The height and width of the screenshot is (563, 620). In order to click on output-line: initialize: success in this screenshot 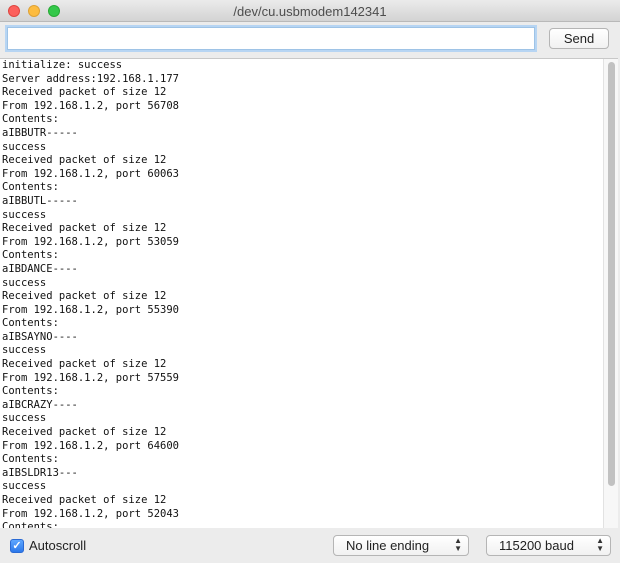, I will do `click(62, 65)`.